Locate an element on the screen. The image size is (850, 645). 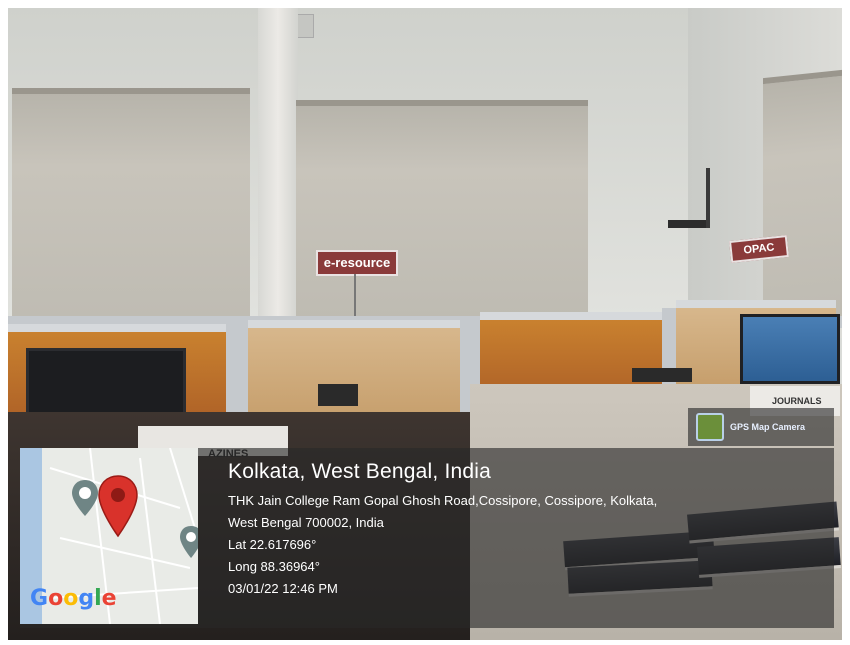
google-logo: Google is located at coordinates (73, 598).